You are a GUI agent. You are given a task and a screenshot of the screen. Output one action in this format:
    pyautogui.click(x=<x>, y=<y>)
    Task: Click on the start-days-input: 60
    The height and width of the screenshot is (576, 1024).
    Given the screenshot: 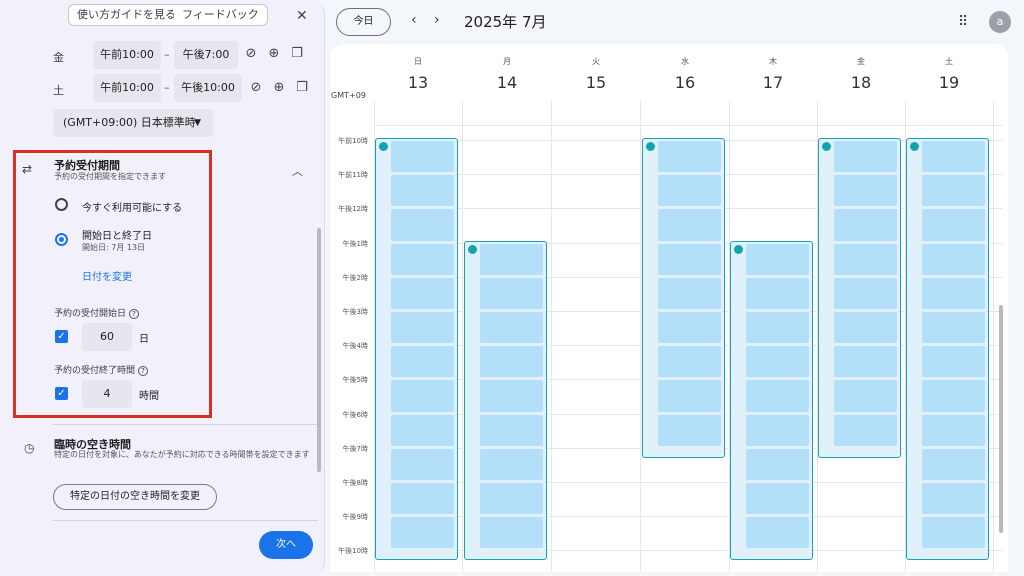 What is the action you would take?
    pyautogui.click(x=107, y=337)
    